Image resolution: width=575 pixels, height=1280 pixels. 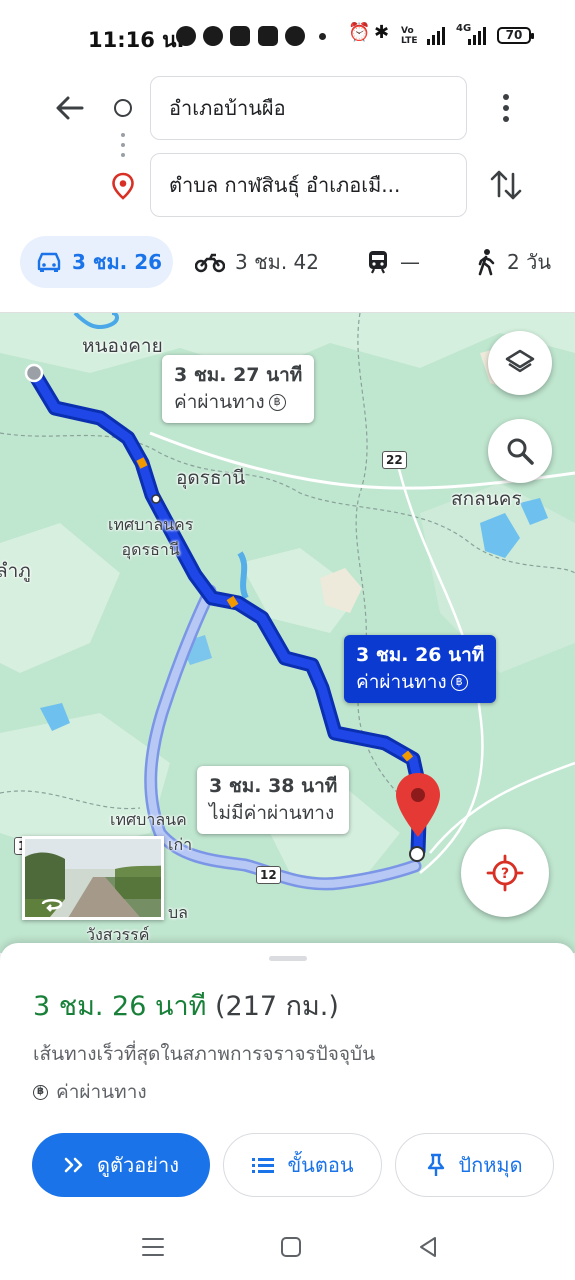 I want to click on route-connector-dots, so click(x=123, y=148).